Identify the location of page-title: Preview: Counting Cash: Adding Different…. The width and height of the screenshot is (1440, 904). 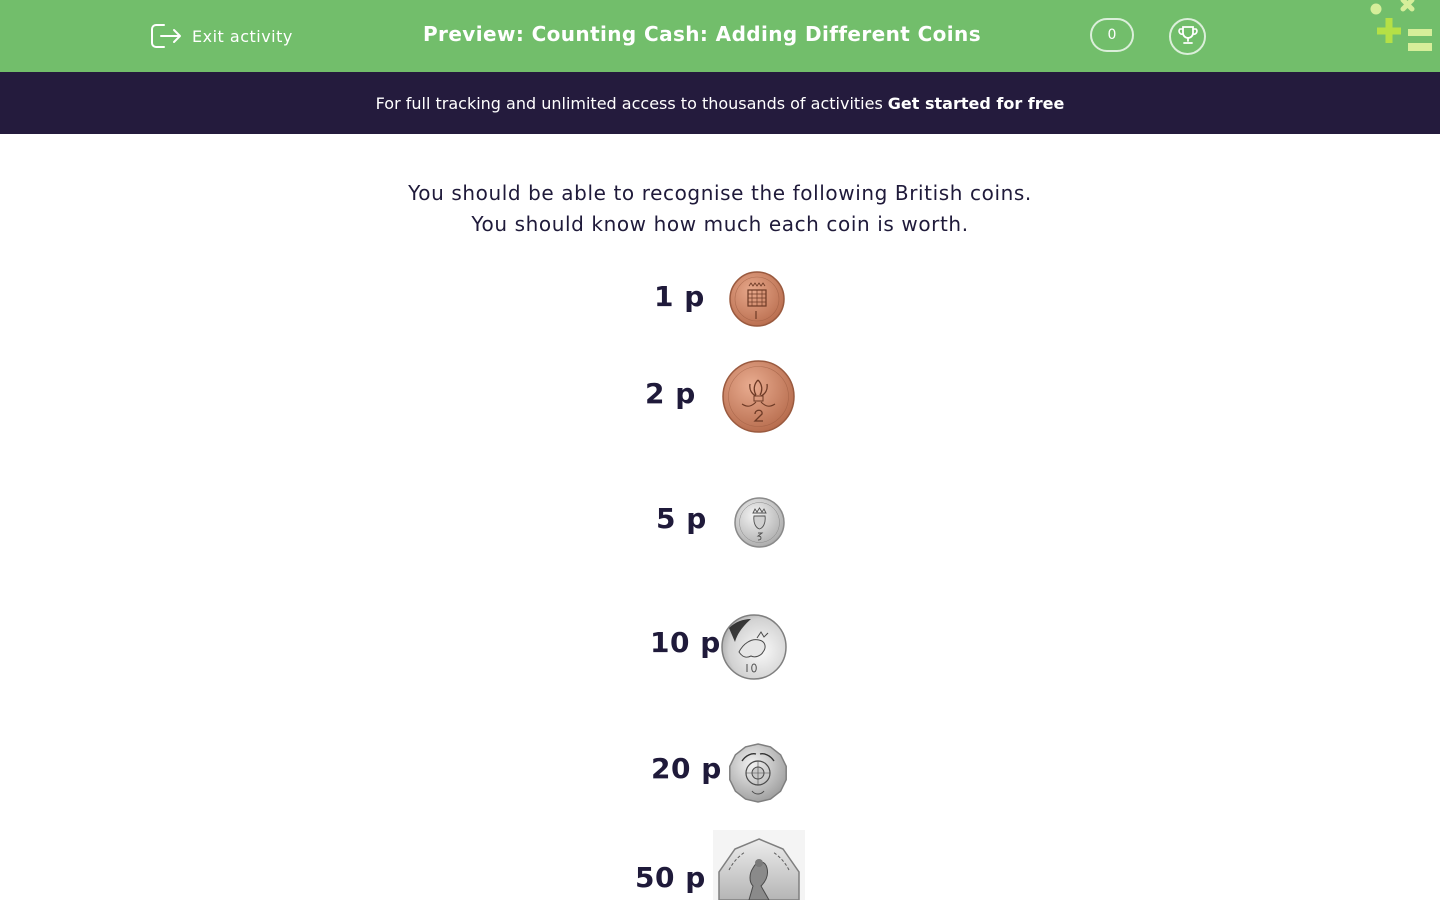
(702, 34).